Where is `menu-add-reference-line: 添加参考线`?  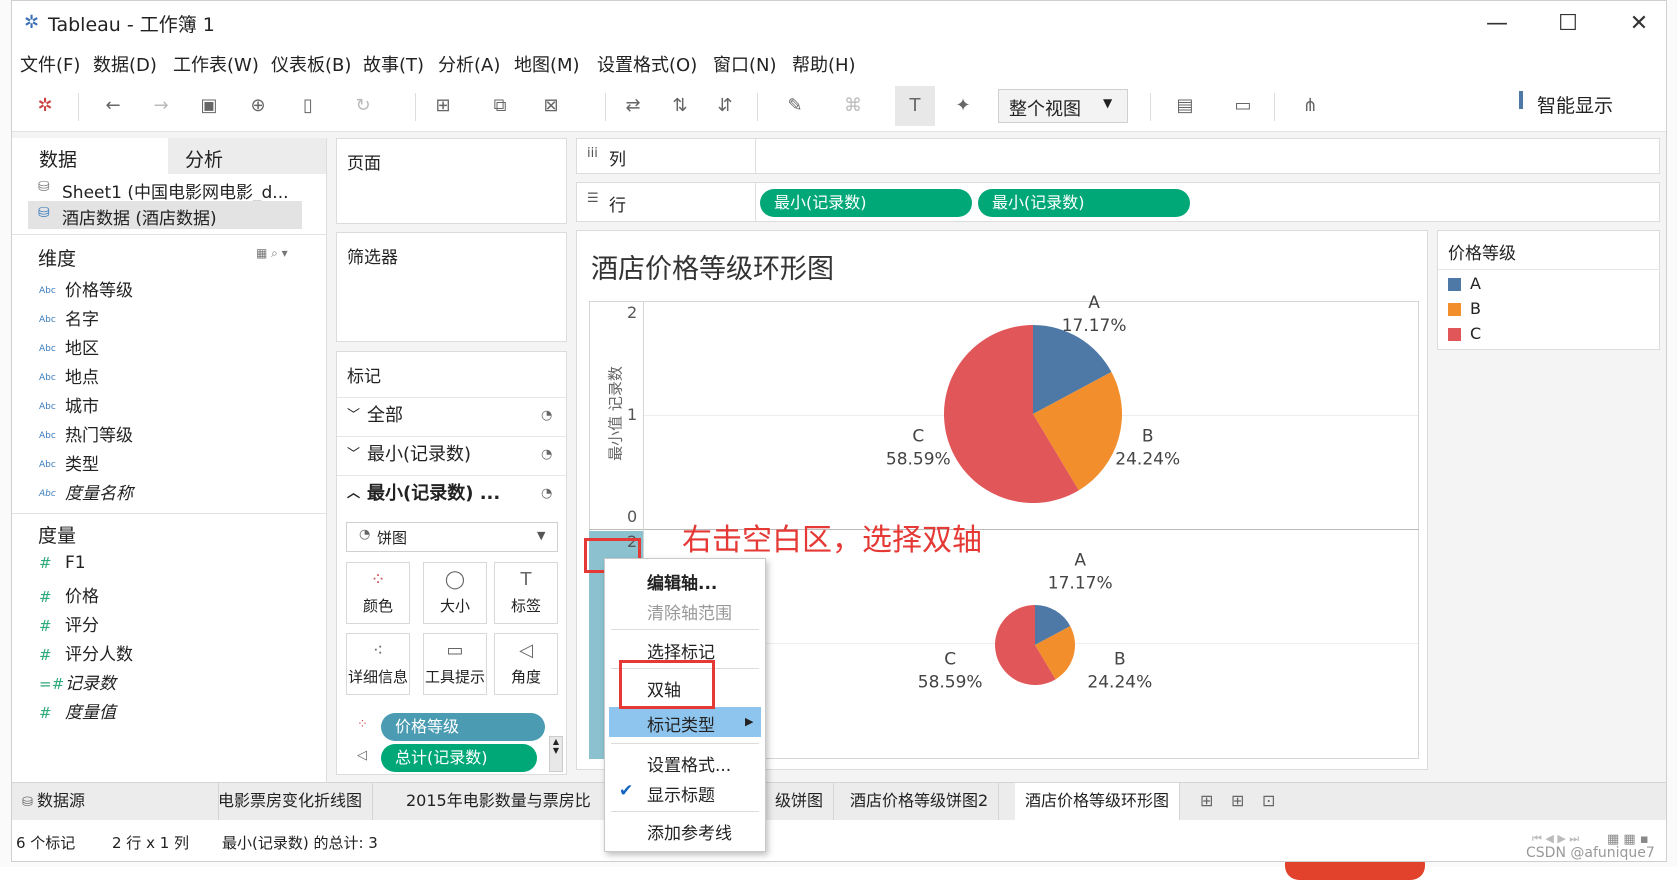
menu-add-reference-line: 添加参考线 is located at coordinates (689, 831).